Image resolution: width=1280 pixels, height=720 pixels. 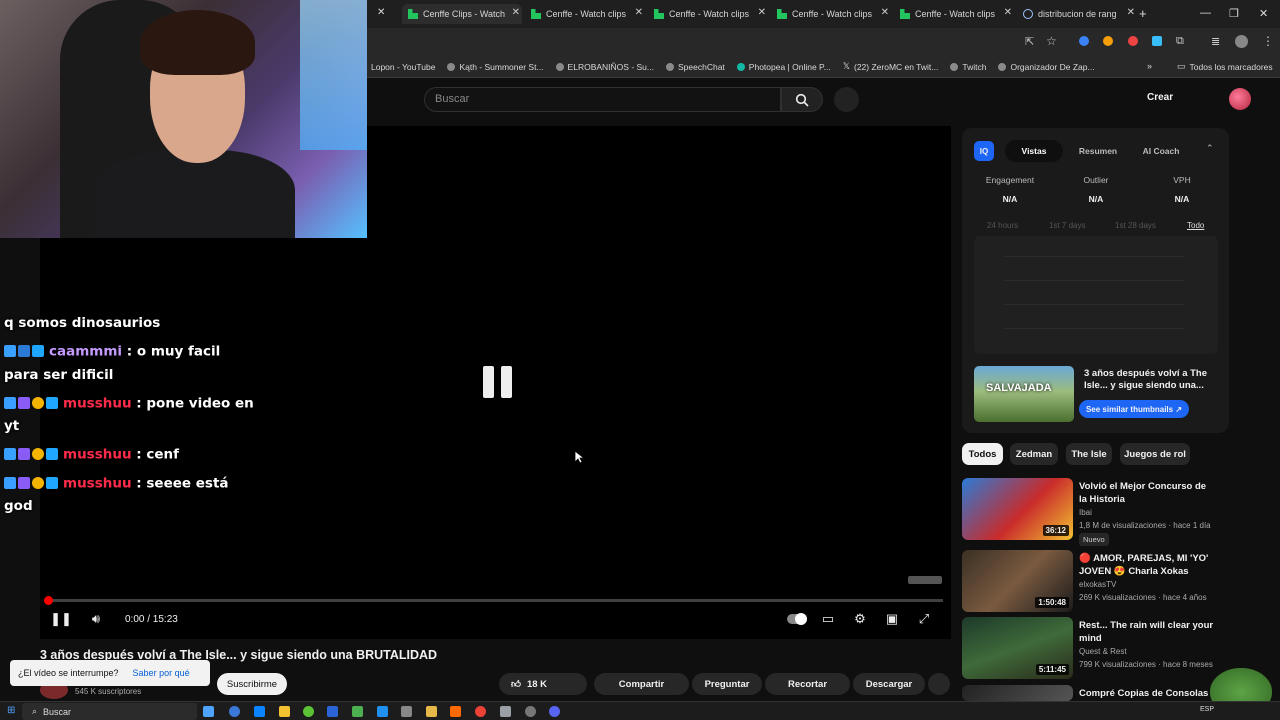 I want to click on discord-icon, so click(x=554, y=711).